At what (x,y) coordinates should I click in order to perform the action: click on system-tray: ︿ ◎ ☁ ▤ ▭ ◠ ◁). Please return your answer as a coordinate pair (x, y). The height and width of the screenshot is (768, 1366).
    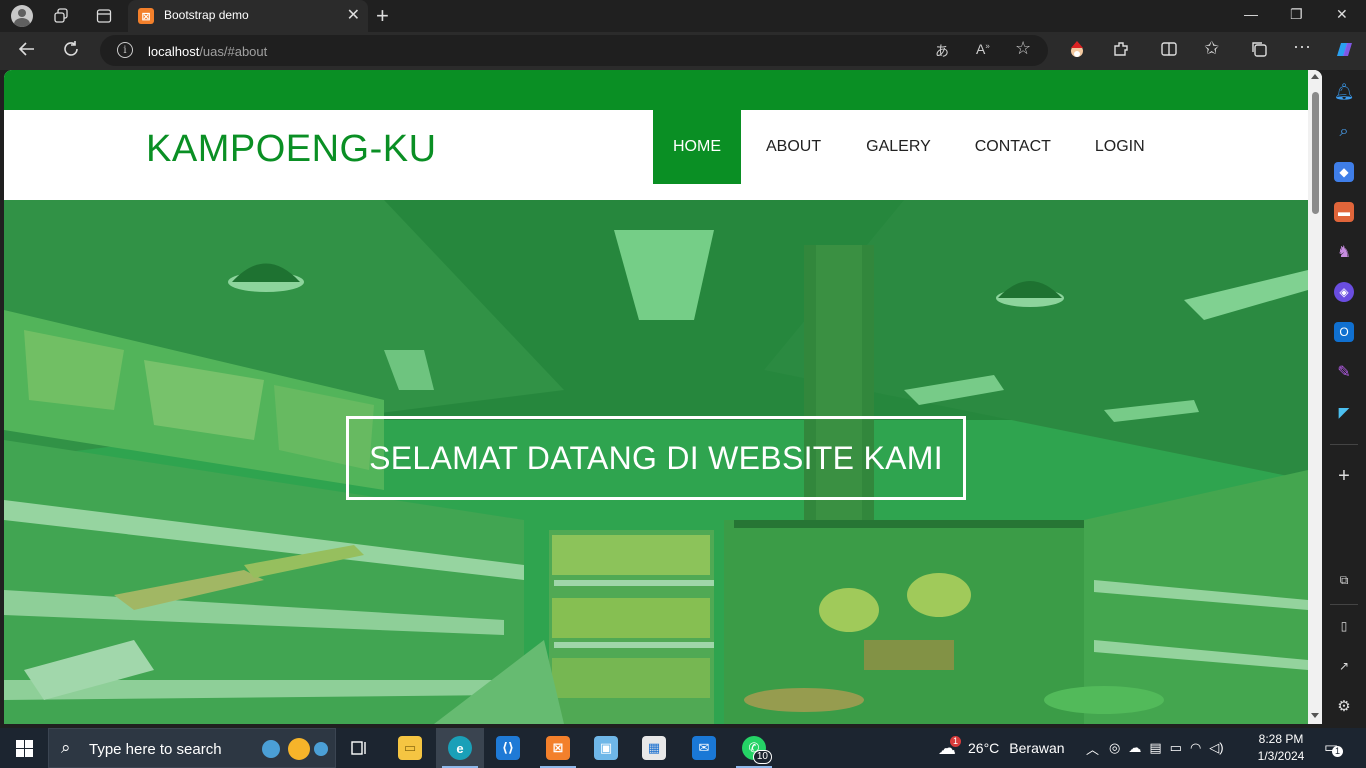
    Looking at the image, I should click on (1155, 748).